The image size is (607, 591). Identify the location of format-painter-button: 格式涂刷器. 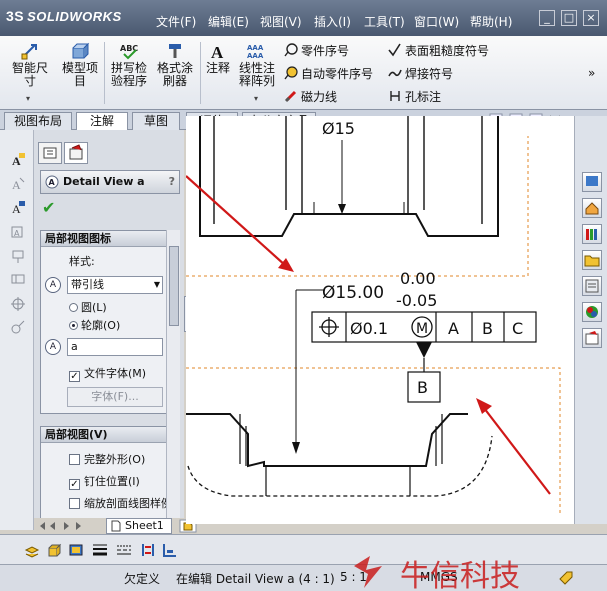
(175, 65).